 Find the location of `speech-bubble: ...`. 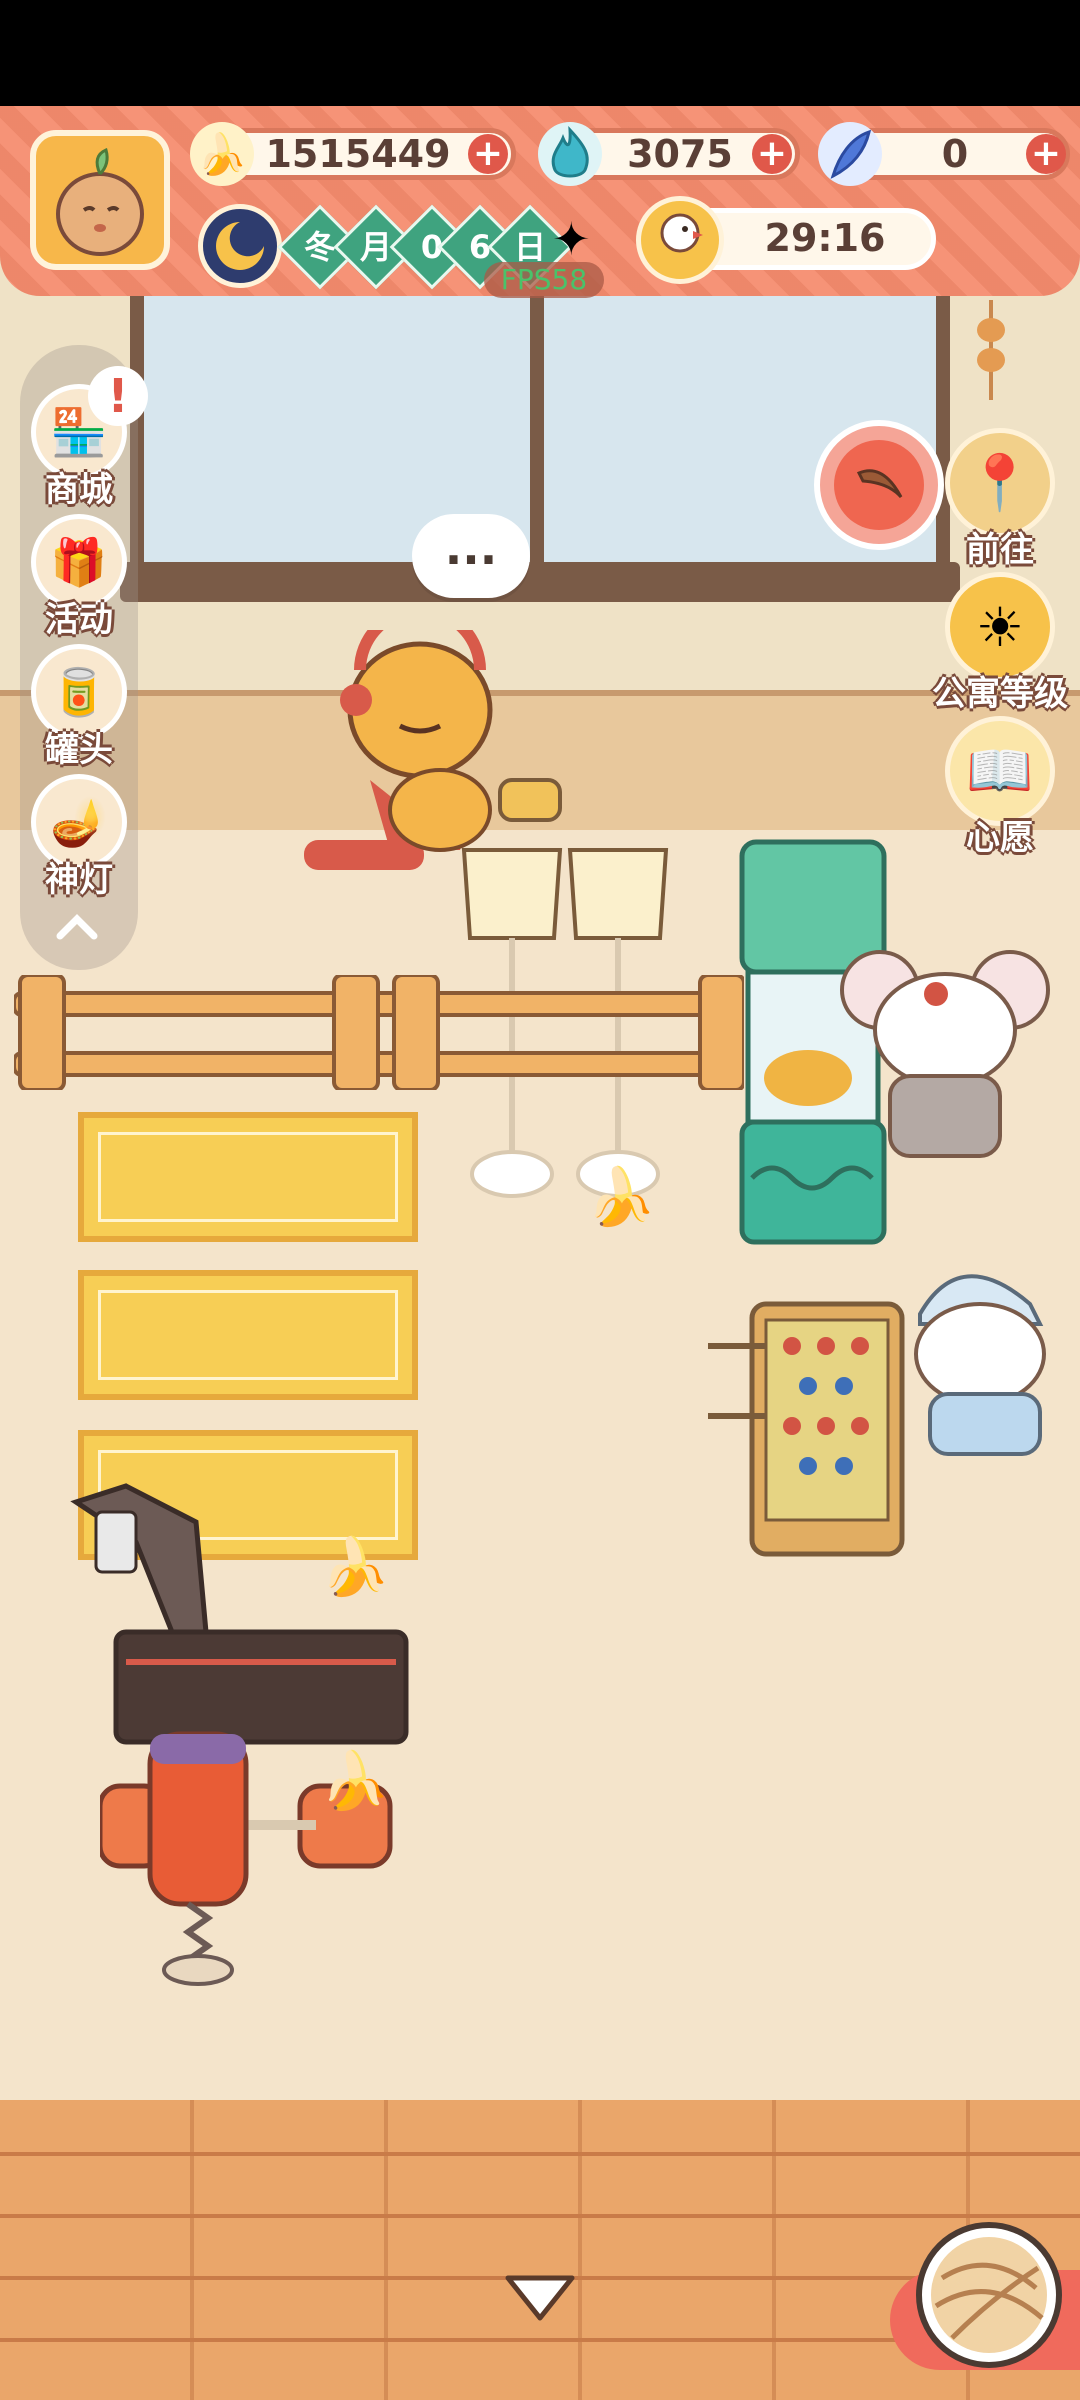

speech-bubble: ... is located at coordinates (471, 556).